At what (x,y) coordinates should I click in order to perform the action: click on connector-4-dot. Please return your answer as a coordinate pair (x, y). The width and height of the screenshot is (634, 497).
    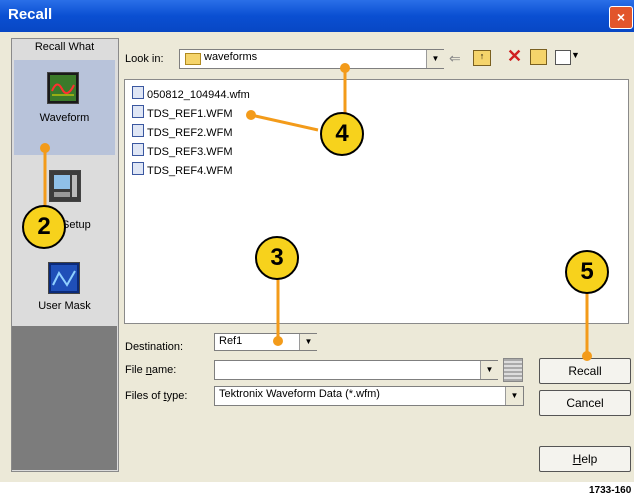
    Looking at the image, I should click on (251, 115).